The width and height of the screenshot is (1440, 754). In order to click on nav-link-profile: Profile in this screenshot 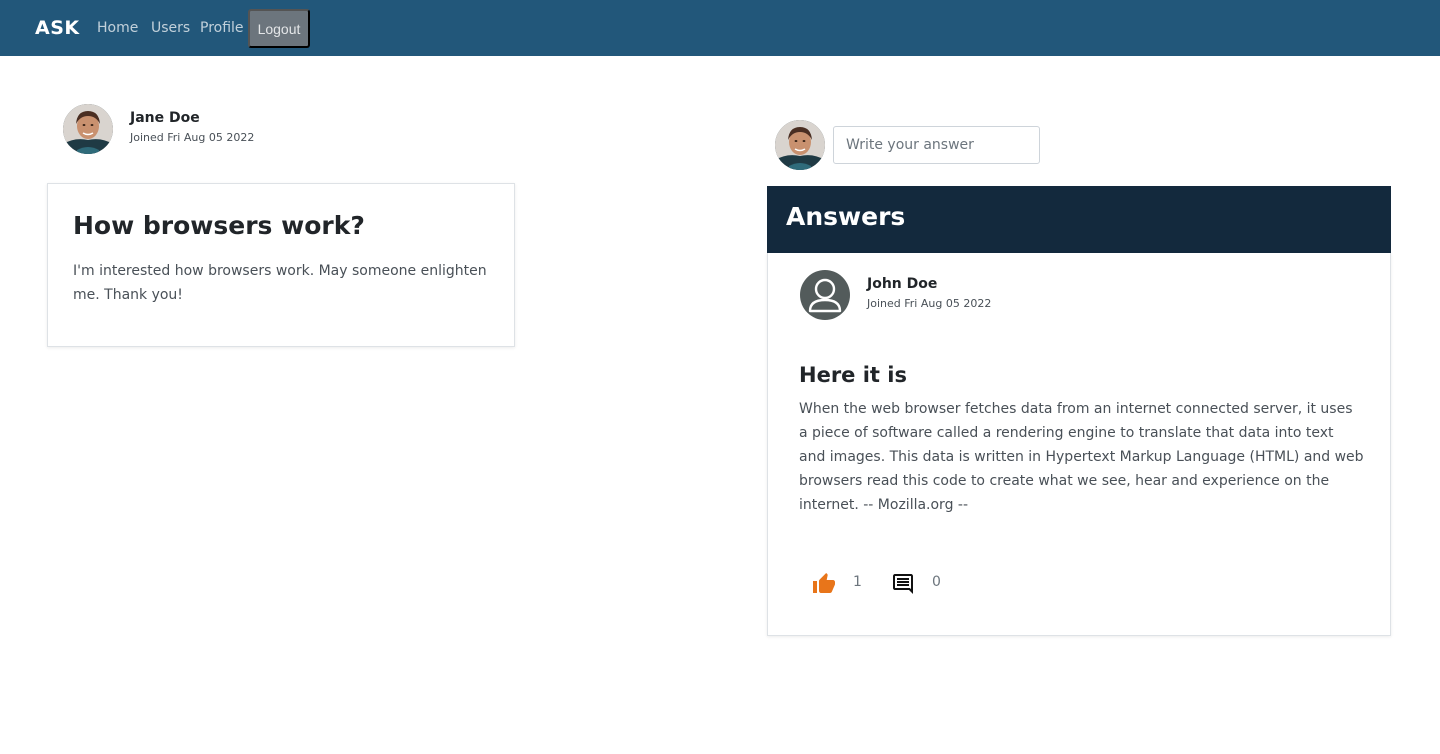, I will do `click(222, 28)`.